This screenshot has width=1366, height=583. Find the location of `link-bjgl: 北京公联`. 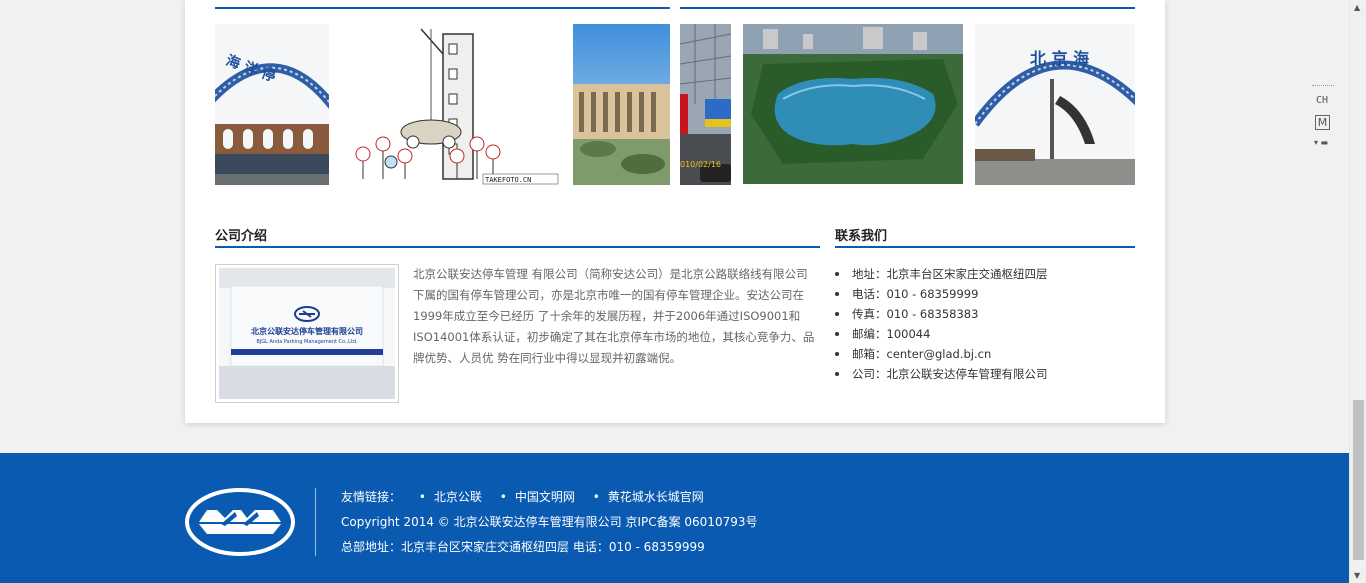

link-bjgl: 北京公联 is located at coordinates (458, 496).